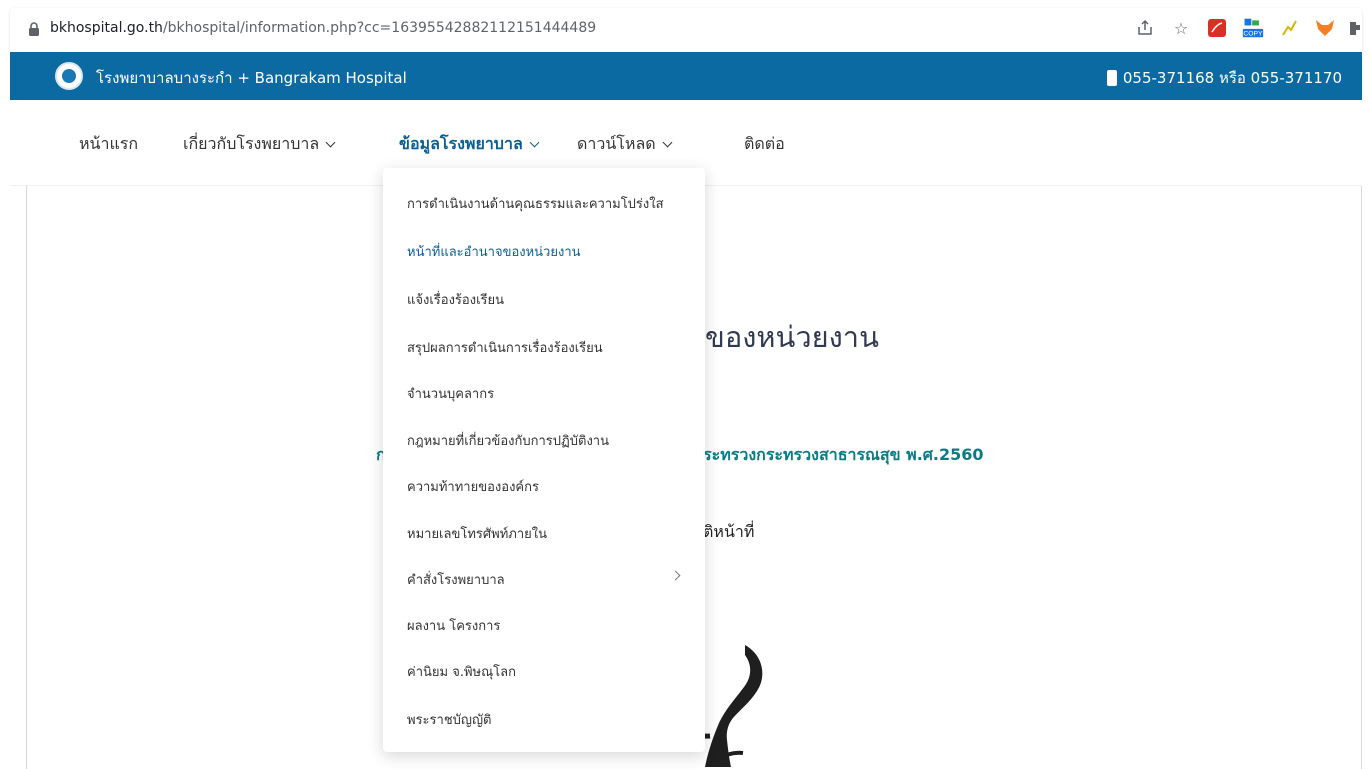 This screenshot has height=769, width=1372. Describe the element at coordinates (473, 486) in the screenshot. I see `dropdown-item-challenges: ความท้าทายขององค์กร` at that location.